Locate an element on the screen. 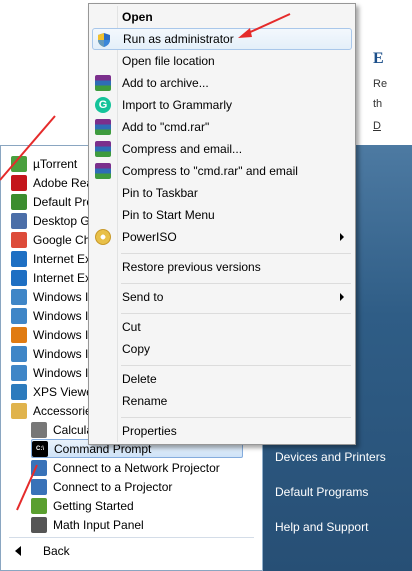 The image size is (412, 571). windows-media-icon is located at coordinates (19, 334).